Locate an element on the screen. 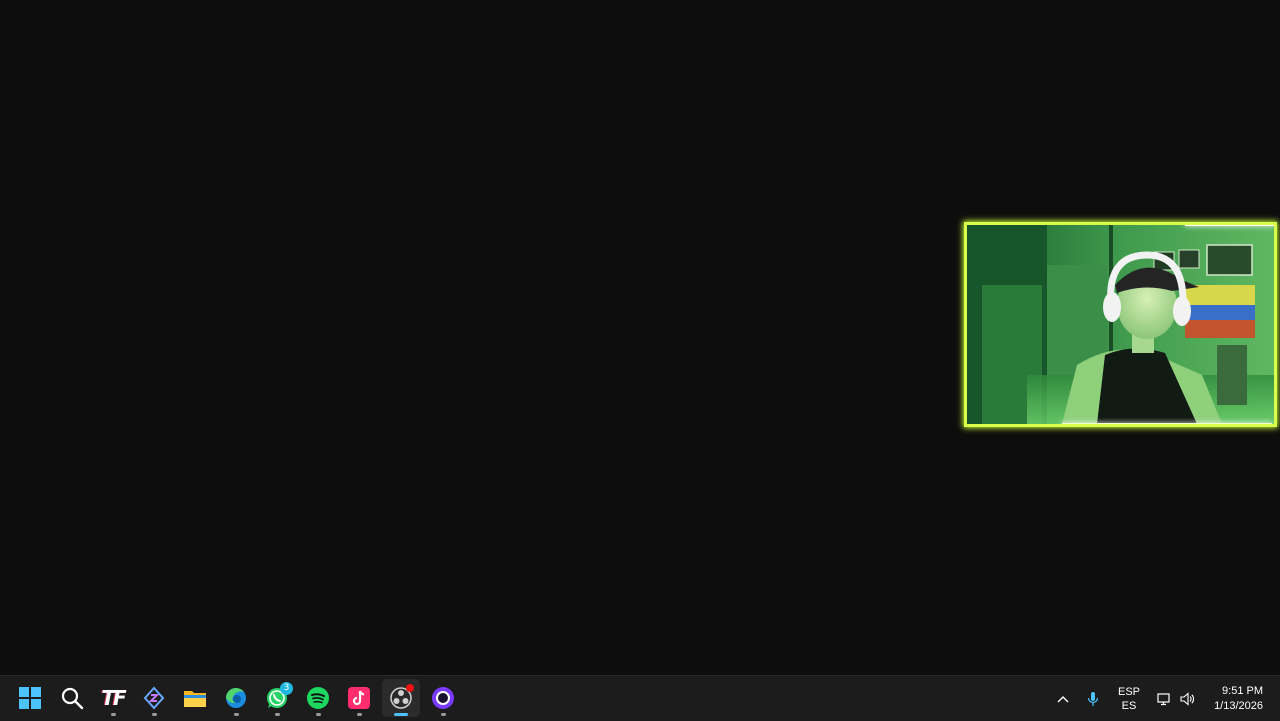 This screenshot has height=721, width=1280. taskbar-app-spotify is located at coordinates (318, 698).